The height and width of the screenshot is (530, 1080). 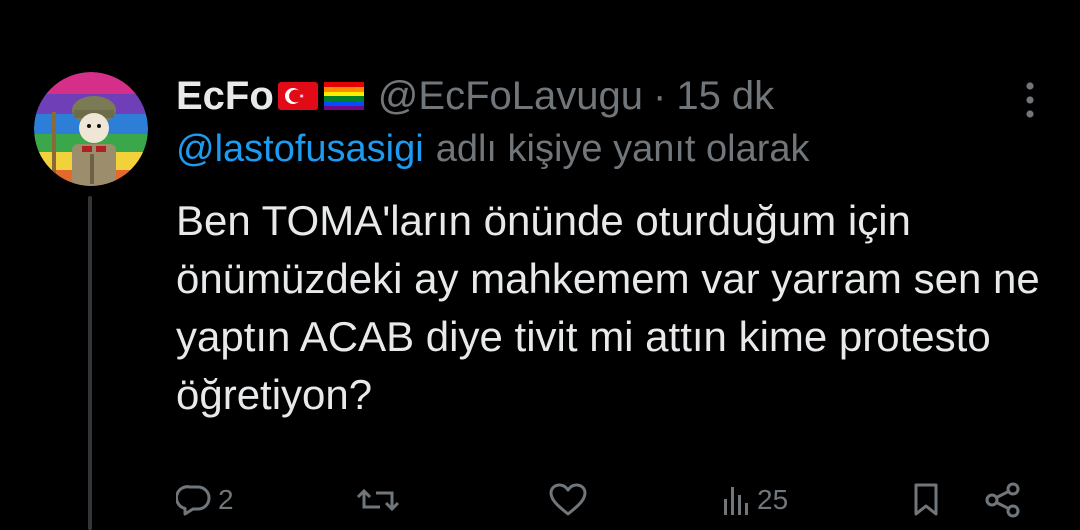 I want to click on share-button, so click(x=1003, y=500).